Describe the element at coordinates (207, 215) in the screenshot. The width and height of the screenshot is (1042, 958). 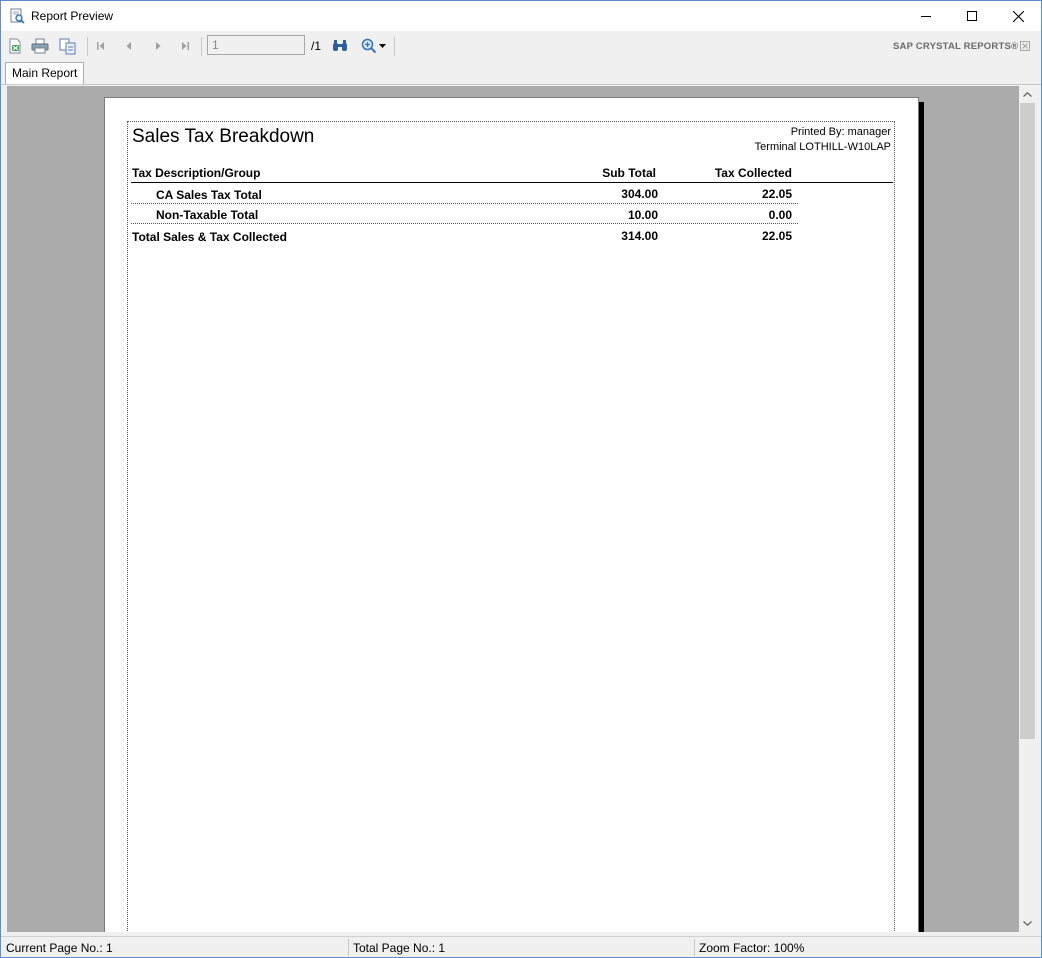
I see `row-description: Non-Taxable Total` at that location.